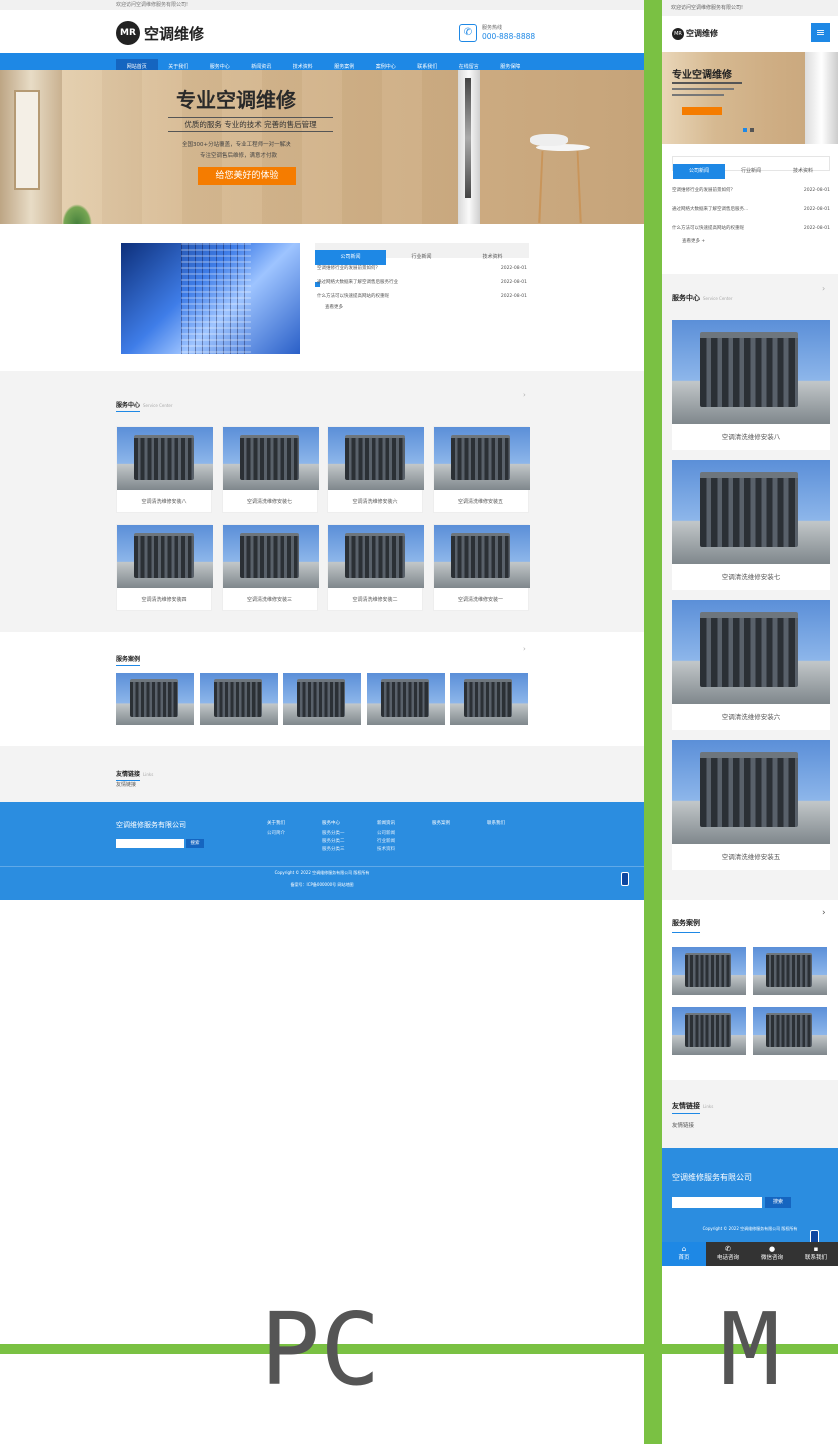 The image size is (838, 1444). What do you see at coordinates (717, 1202) in the screenshot?
I see `mobile-footer-search-input` at bounding box center [717, 1202].